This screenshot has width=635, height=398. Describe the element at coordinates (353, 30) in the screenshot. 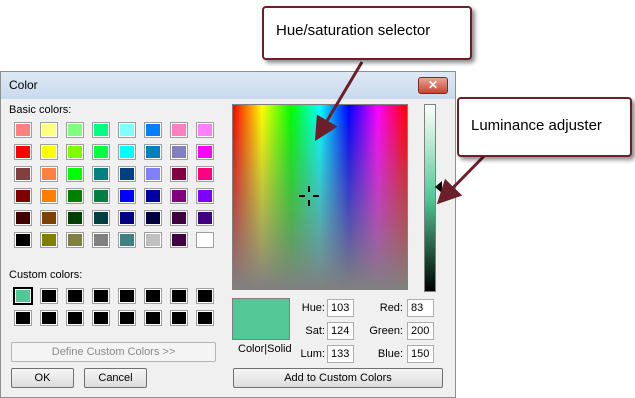

I see `hue-saturation-callout-text: Hue/saturation selector` at that location.